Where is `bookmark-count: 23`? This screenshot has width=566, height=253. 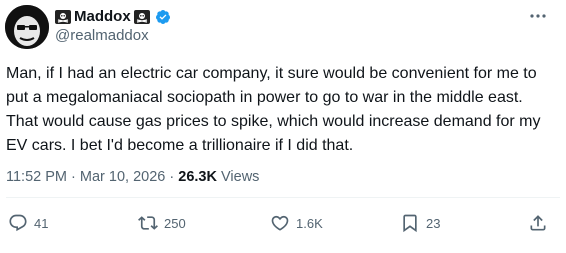
bookmark-count: 23 is located at coordinates (433, 223).